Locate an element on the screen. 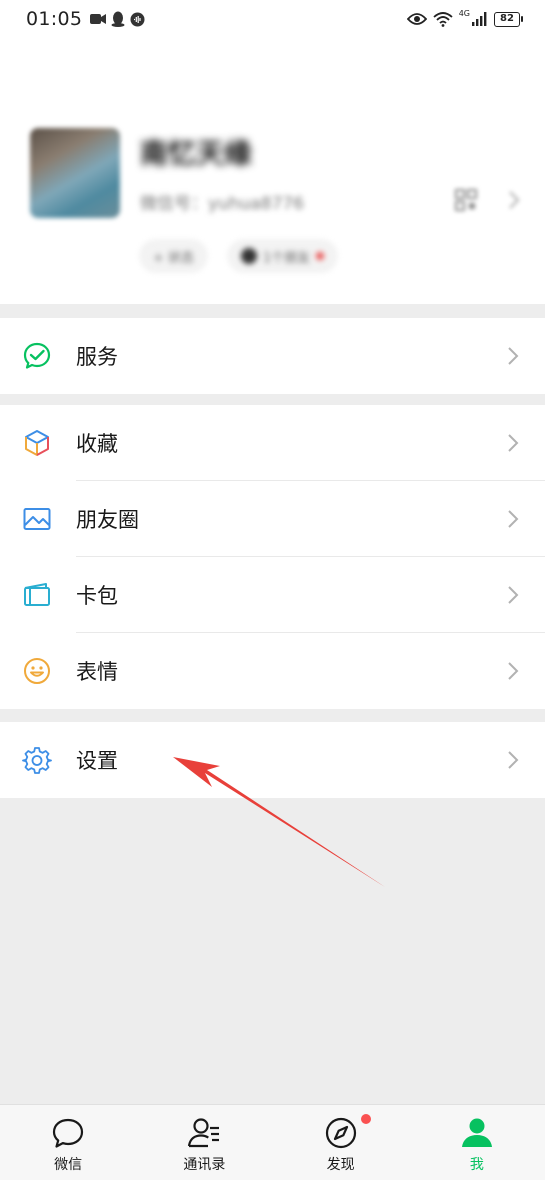 Image resolution: width=545 pixels, height=1180 pixels. profile-nickname: 南忆天缘 is located at coordinates (196, 153).